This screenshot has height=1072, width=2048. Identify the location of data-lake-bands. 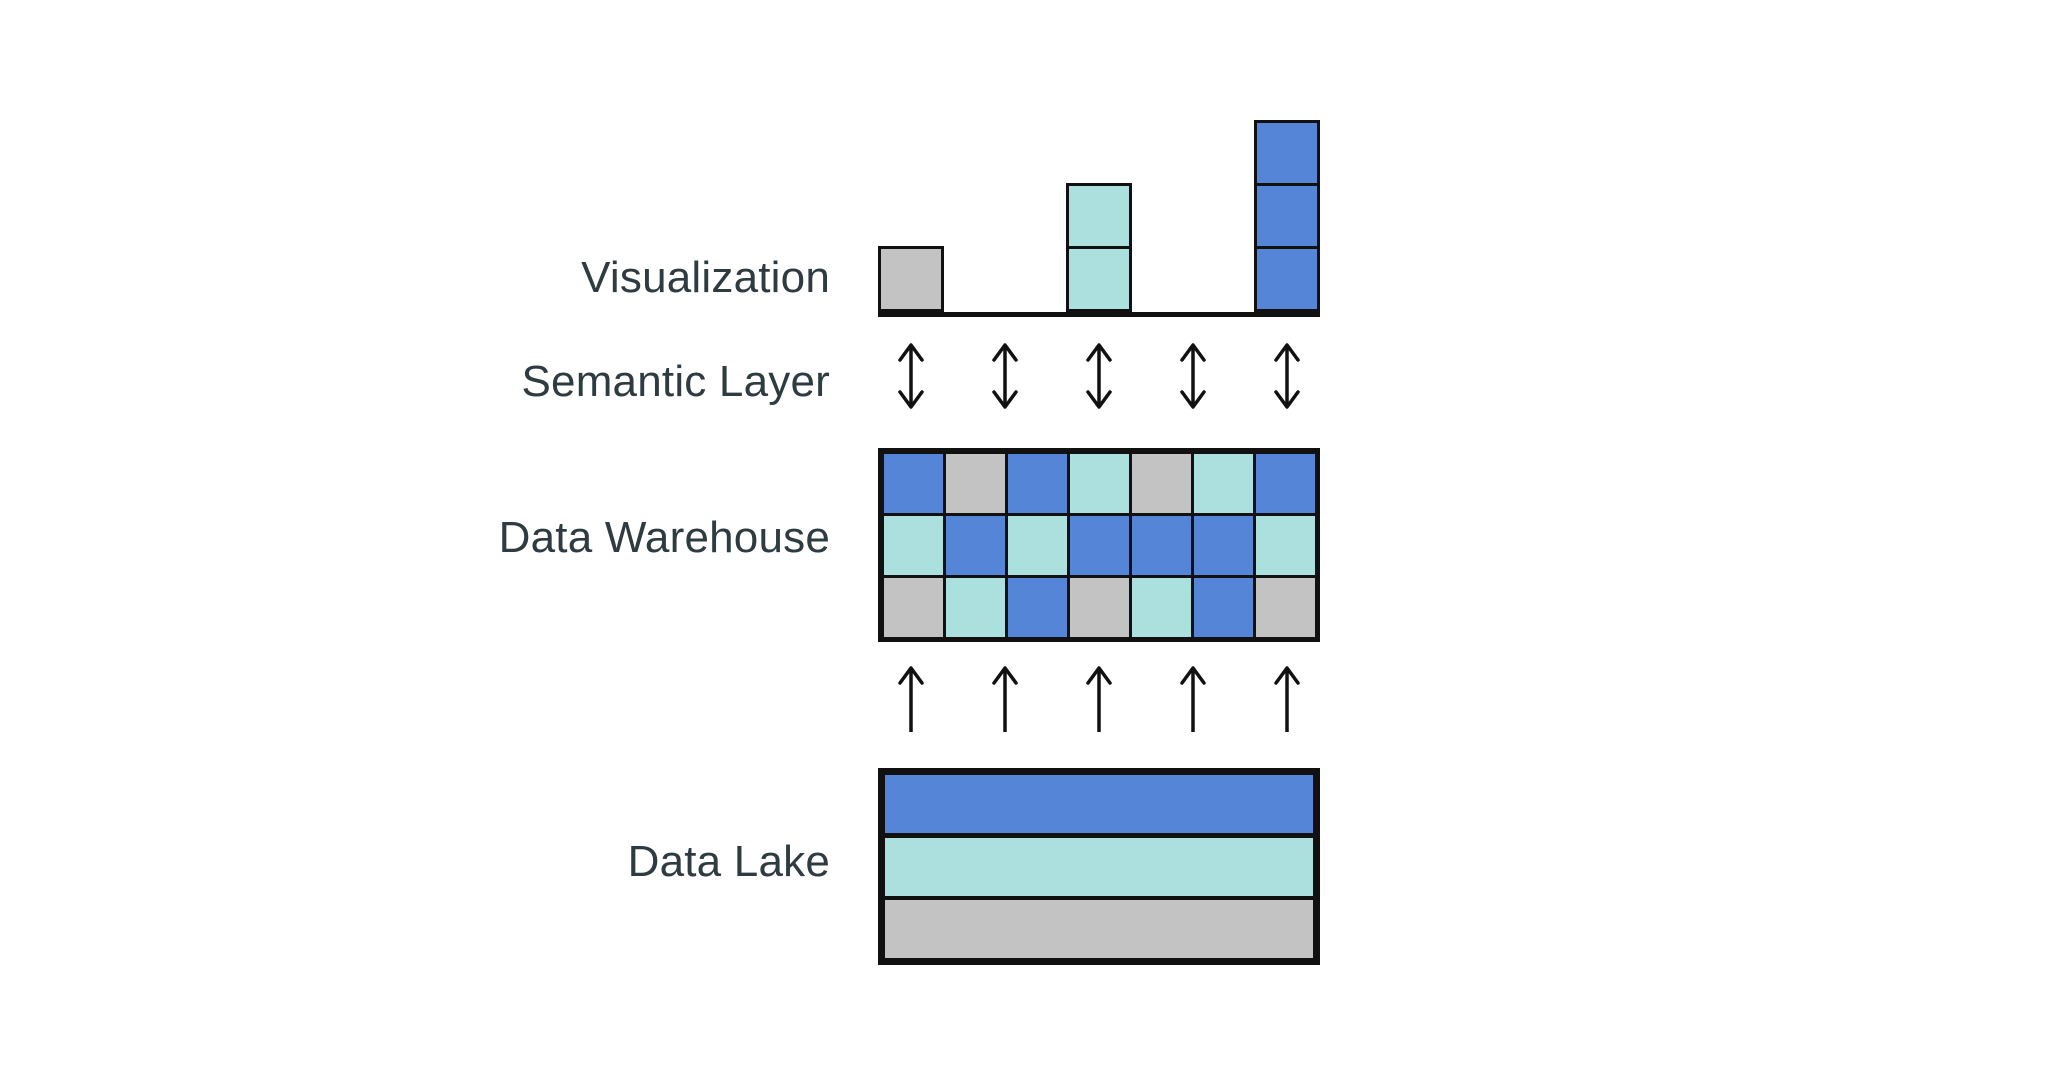
(1099, 866).